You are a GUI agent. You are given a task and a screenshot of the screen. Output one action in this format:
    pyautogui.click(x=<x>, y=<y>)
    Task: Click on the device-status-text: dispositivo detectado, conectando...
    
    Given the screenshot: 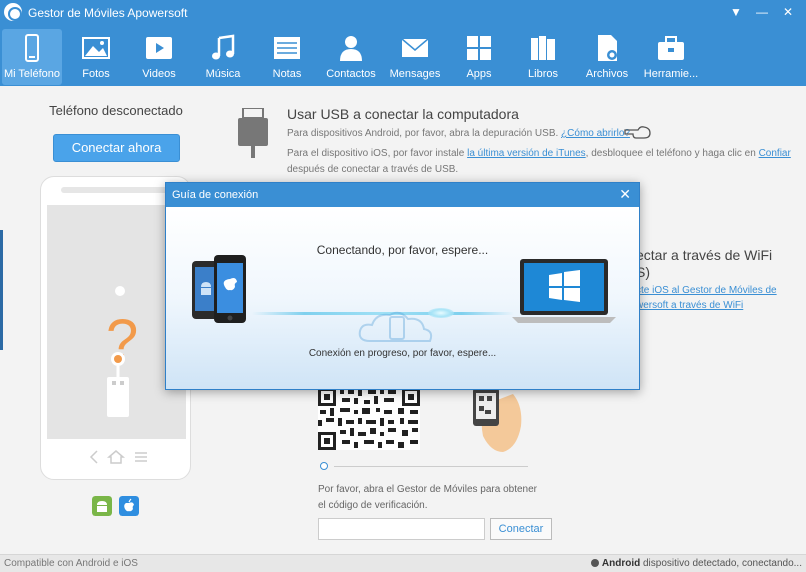 What is the action you would take?
    pyautogui.click(x=721, y=563)
    